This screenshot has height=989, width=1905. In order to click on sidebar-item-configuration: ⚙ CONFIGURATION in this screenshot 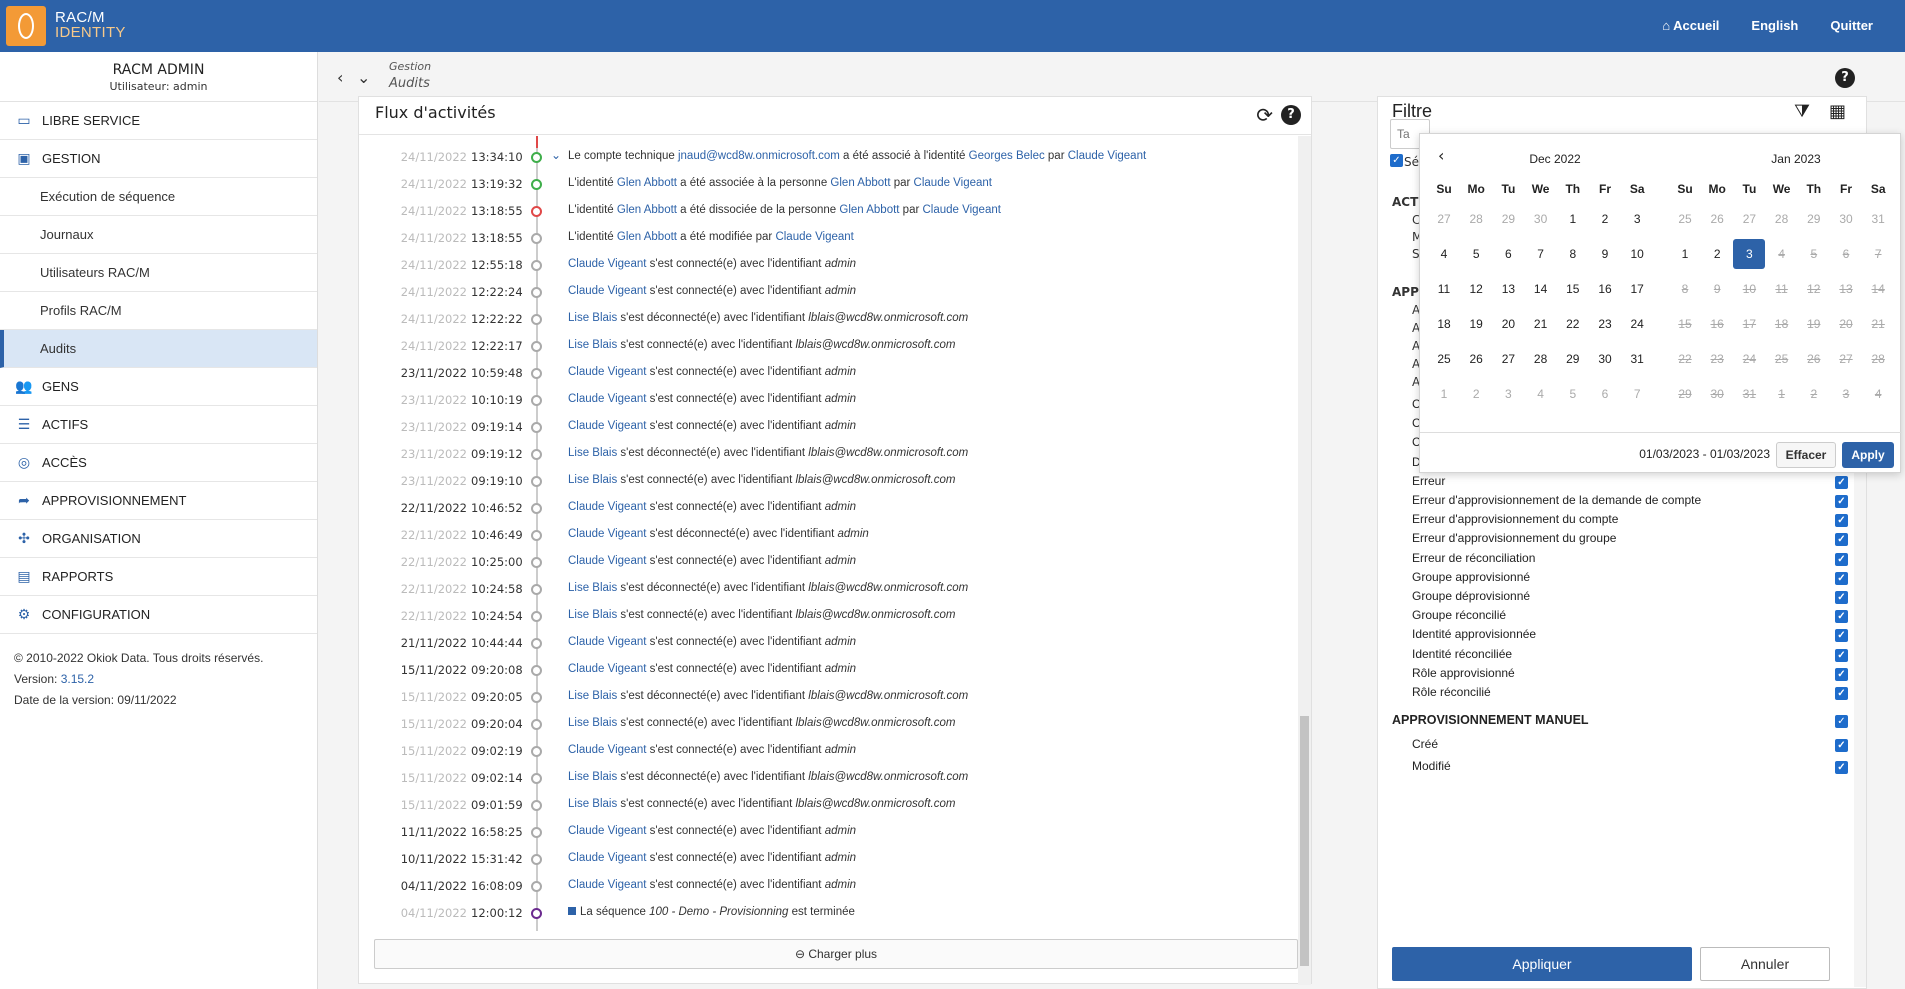, I will do `click(158, 615)`.